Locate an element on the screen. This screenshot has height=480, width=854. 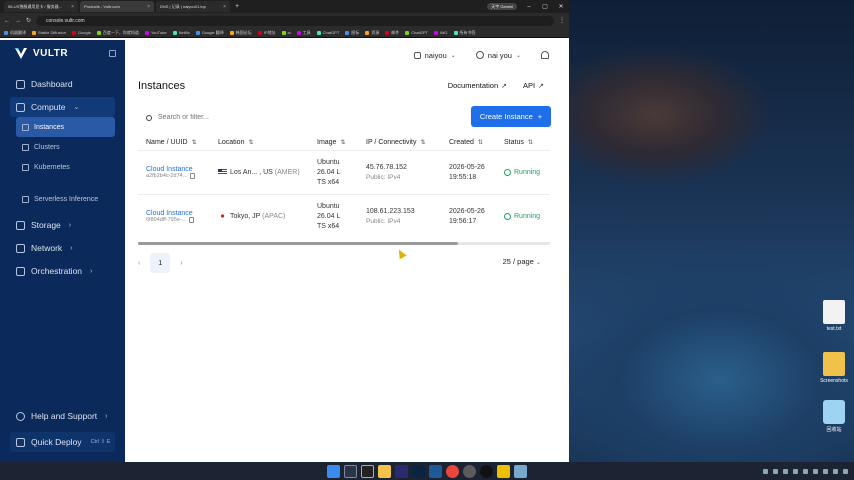
extensions-icon: ⋮ is located at coordinates (562, 20).